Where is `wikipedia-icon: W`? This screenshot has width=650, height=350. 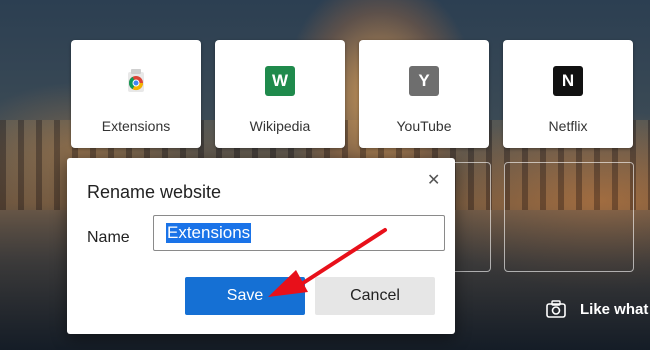 wikipedia-icon: W is located at coordinates (280, 81).